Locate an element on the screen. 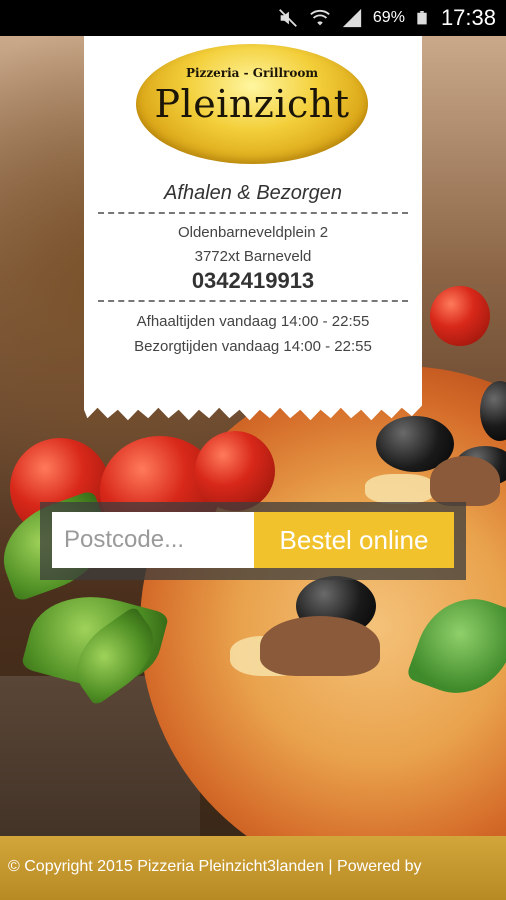 The image size is (506, 900). clock: 17:38 is located at coordinates (468, 17).